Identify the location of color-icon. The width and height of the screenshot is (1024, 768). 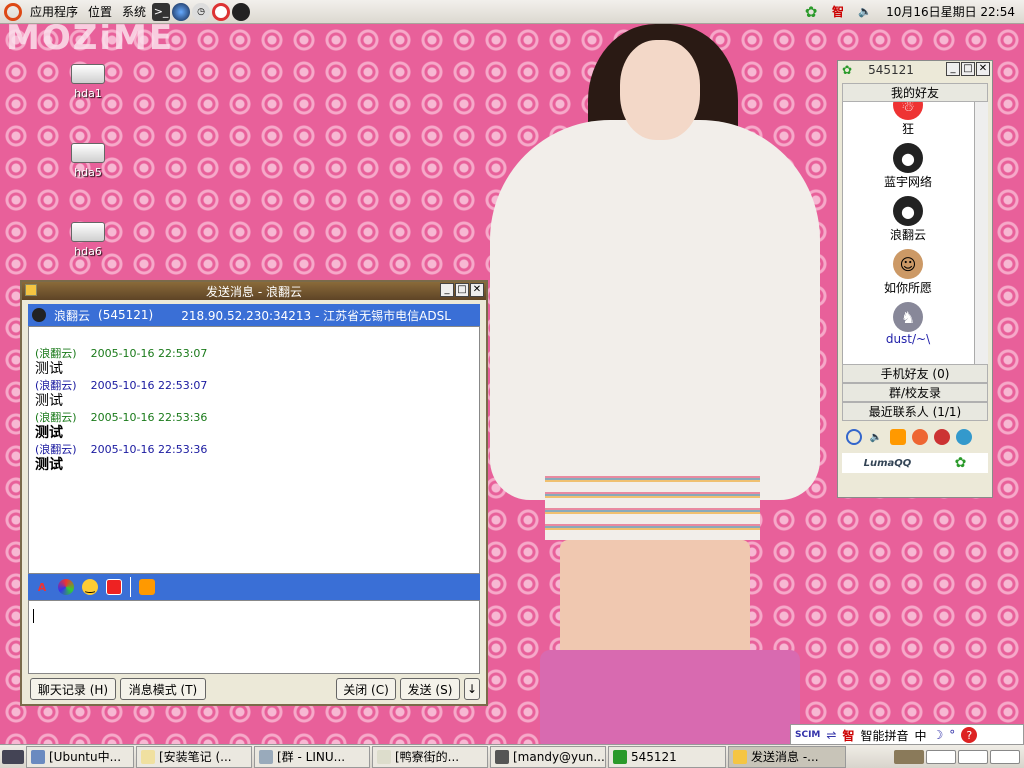
(66, 587).